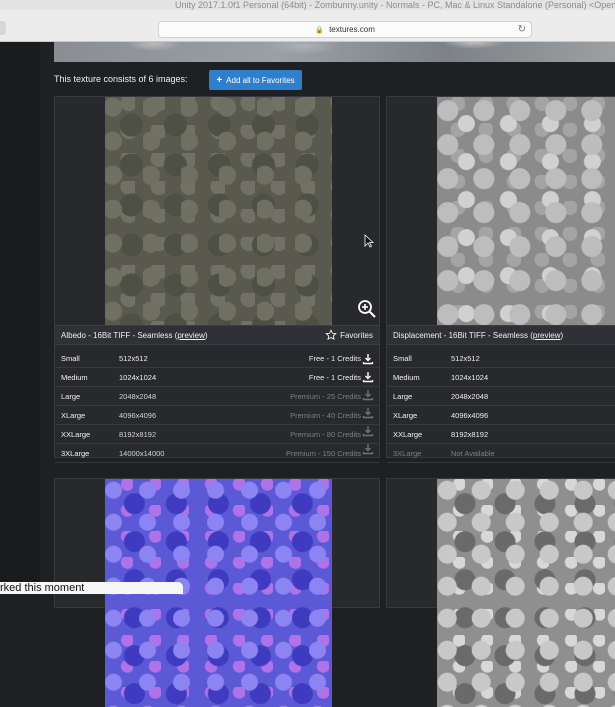  I want to click on star-outline-icon, so click(331, 335).